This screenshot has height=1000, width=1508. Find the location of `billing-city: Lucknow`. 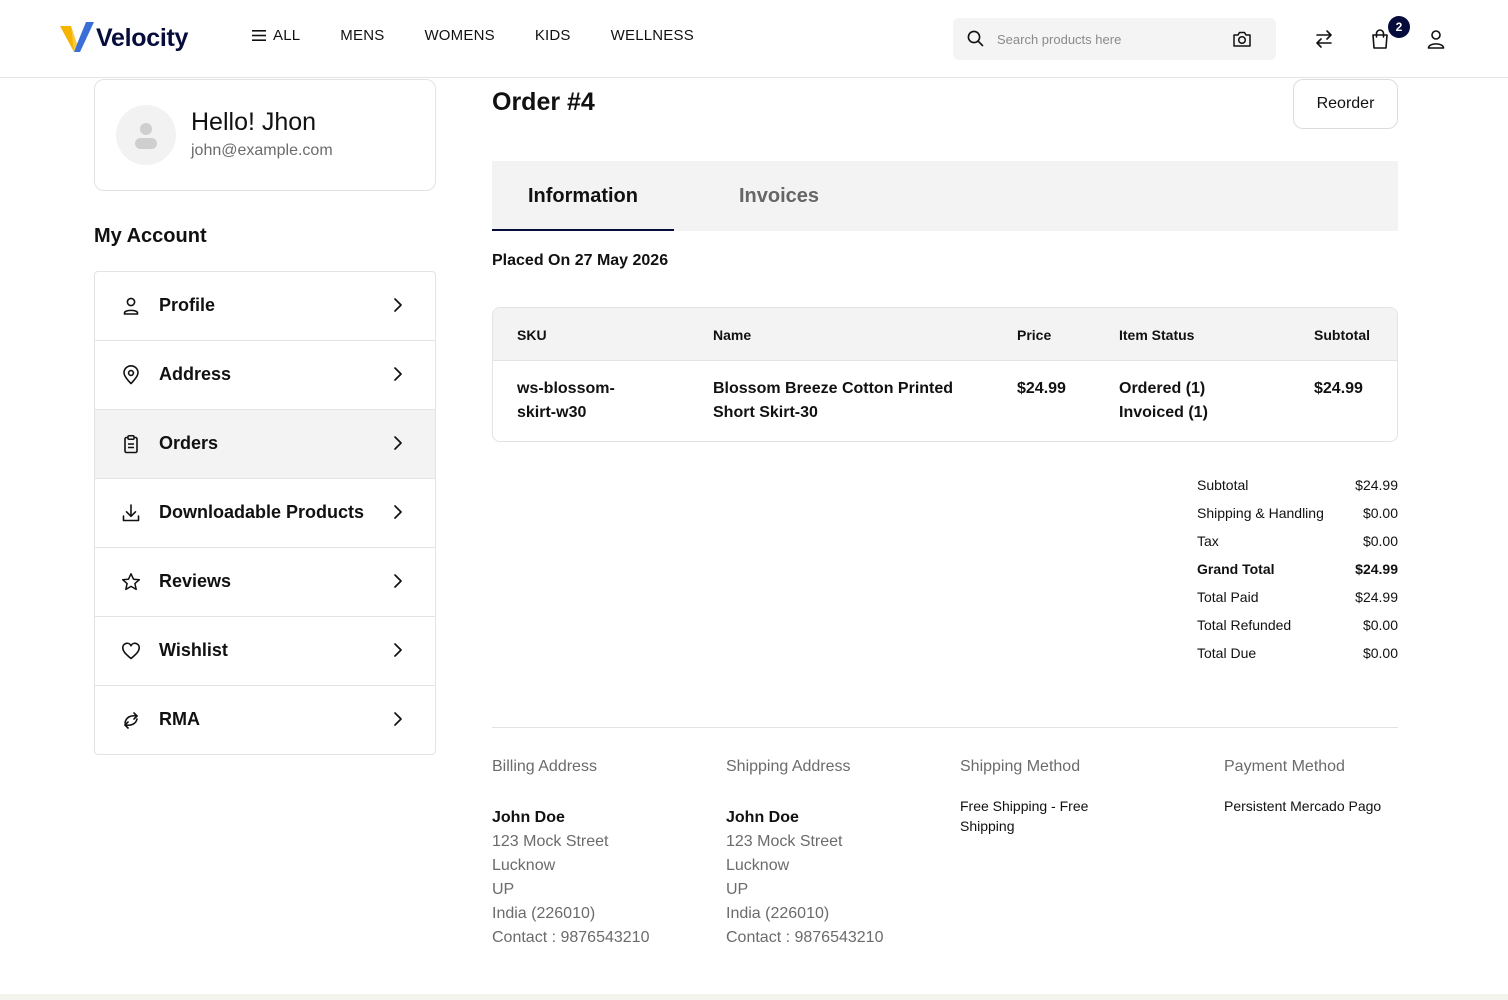

billing-city: Lucknow is located at coordinates (524, 865).